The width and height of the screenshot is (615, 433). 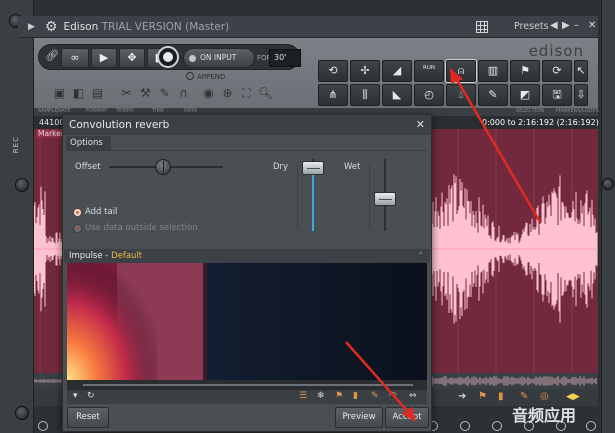 What do you see at coordinates (498, 150) in the screenshot?
I see `annotation-arrow-up` at bounding box center [498, 150].